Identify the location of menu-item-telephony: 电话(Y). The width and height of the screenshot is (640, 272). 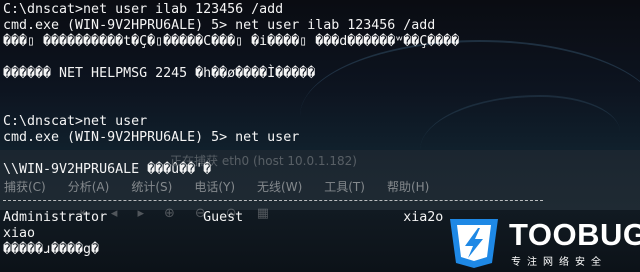
(215, 187).